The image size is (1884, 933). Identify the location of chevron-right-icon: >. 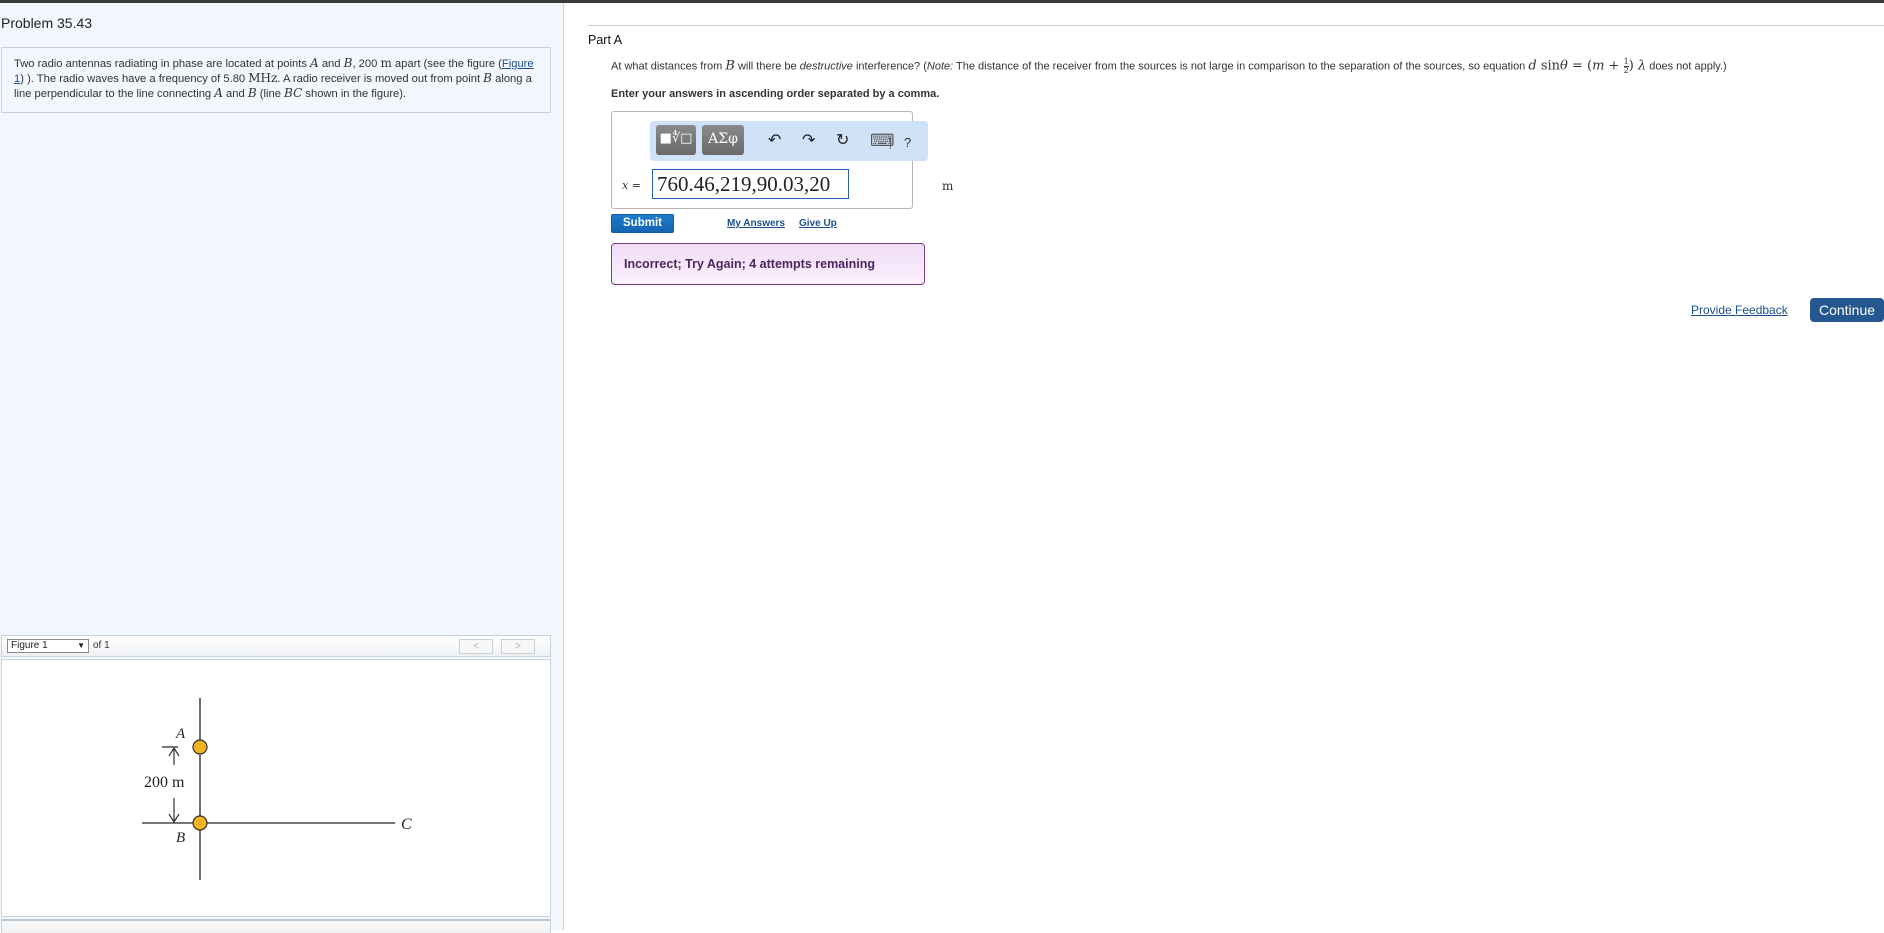
(518, 646).